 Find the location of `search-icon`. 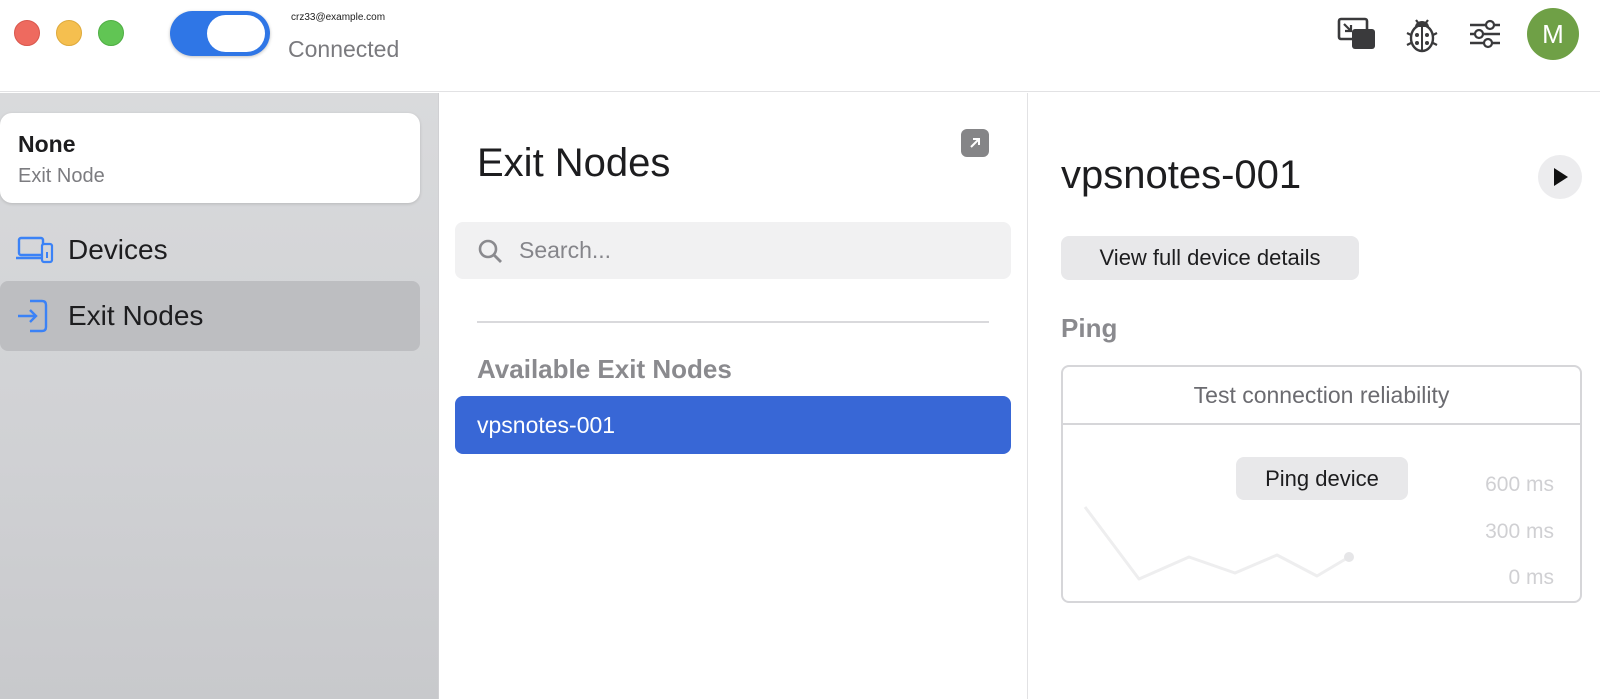

search-icon is located at coordinates (490, 251).